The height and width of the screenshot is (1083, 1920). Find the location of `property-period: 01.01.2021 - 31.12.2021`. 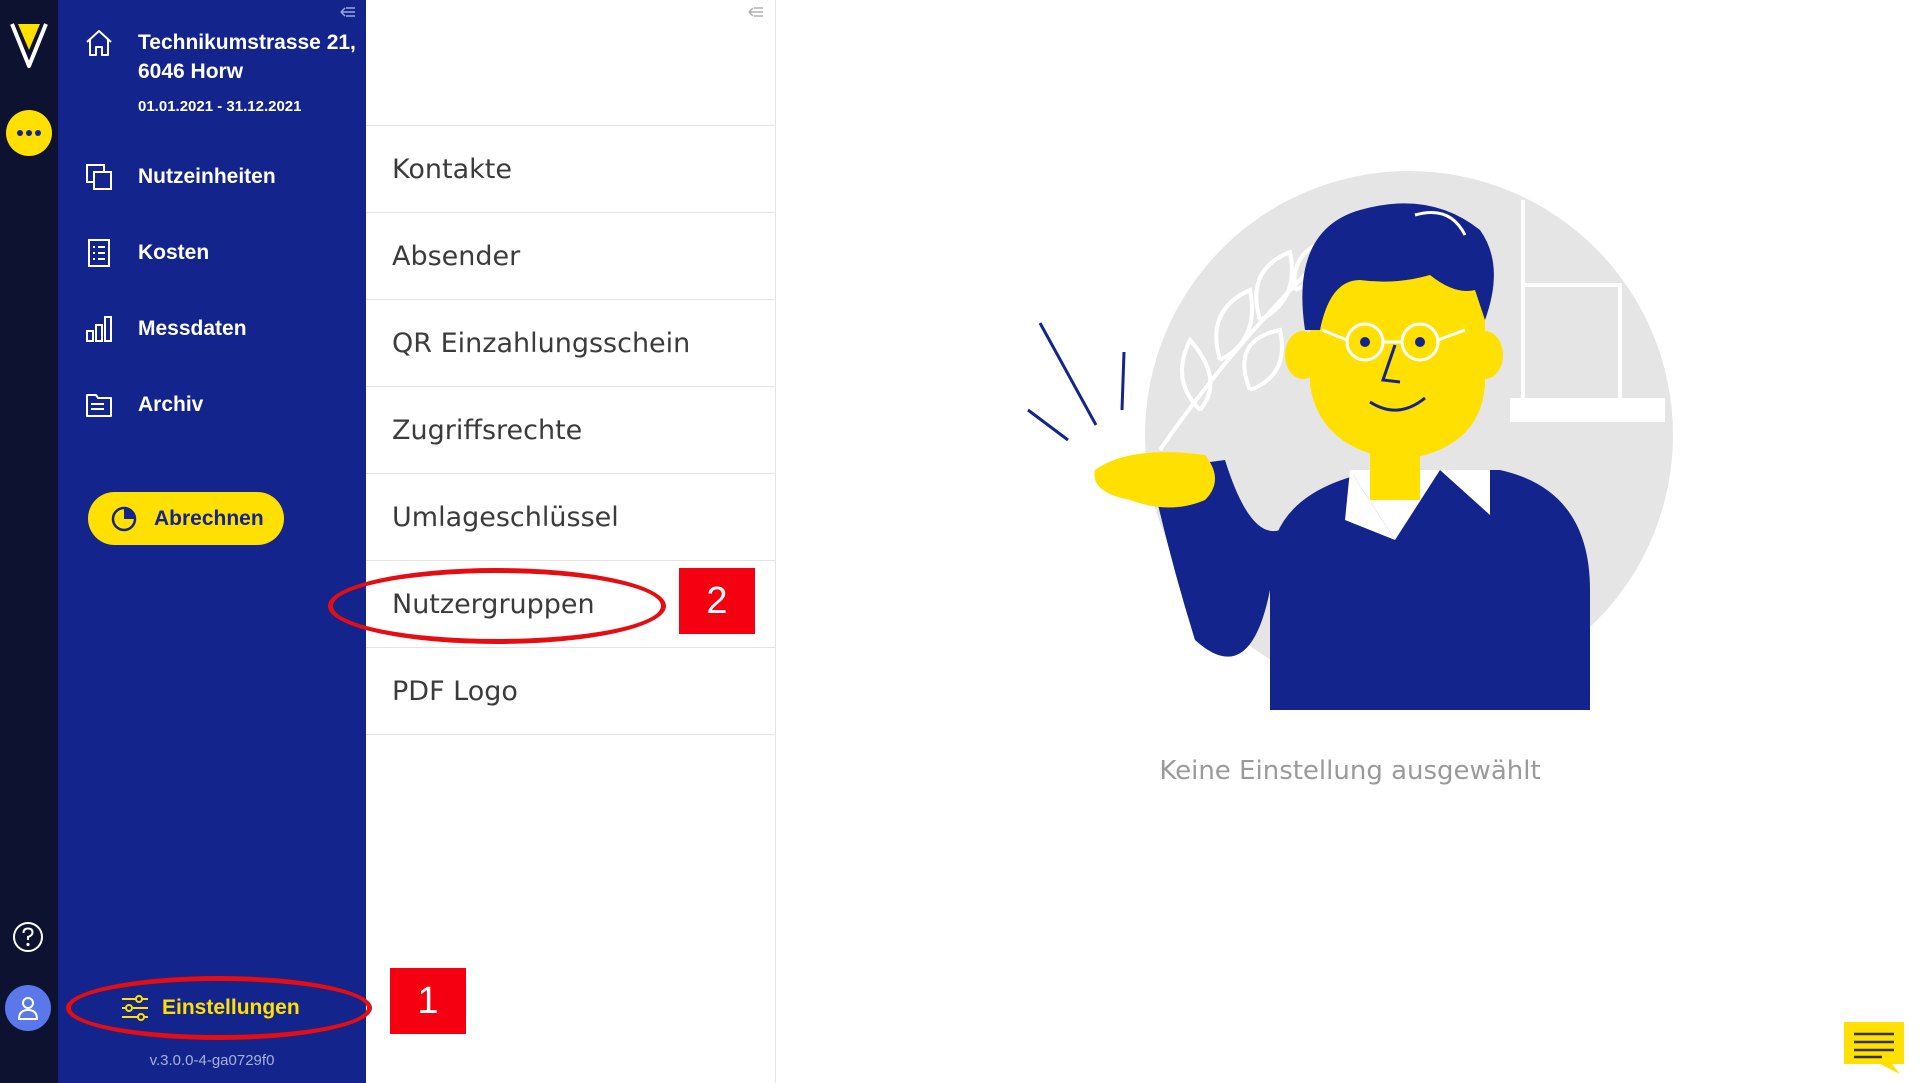

property-period: 01.01.2021 - 31.12.2021 is located at coordinates (220, 106).